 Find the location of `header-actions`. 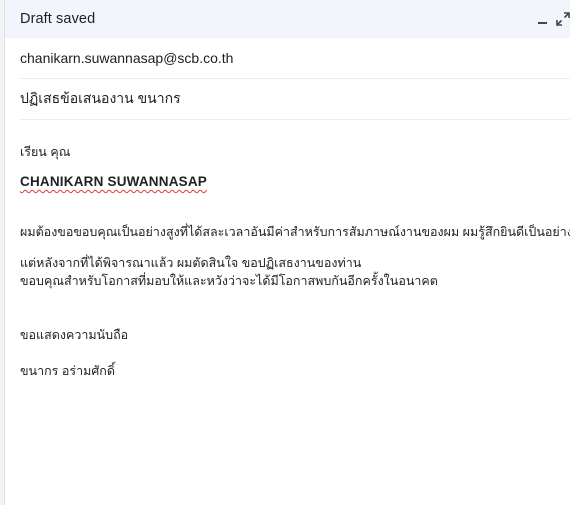

header-actions is located at coordinates (553, 19).